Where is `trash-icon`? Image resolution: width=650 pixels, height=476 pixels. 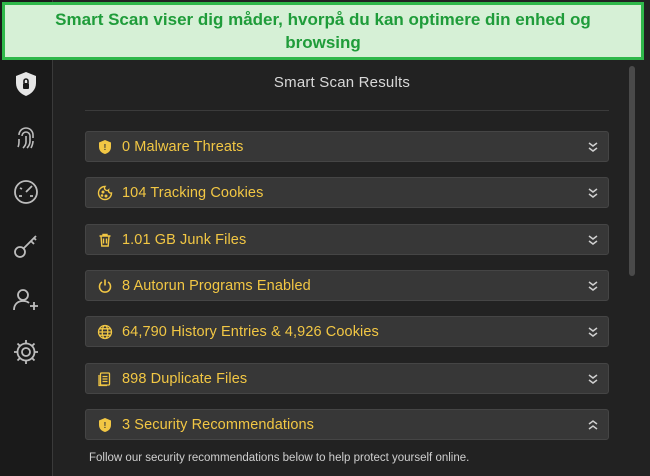
trash-icon is located at coordinates (105, 240).